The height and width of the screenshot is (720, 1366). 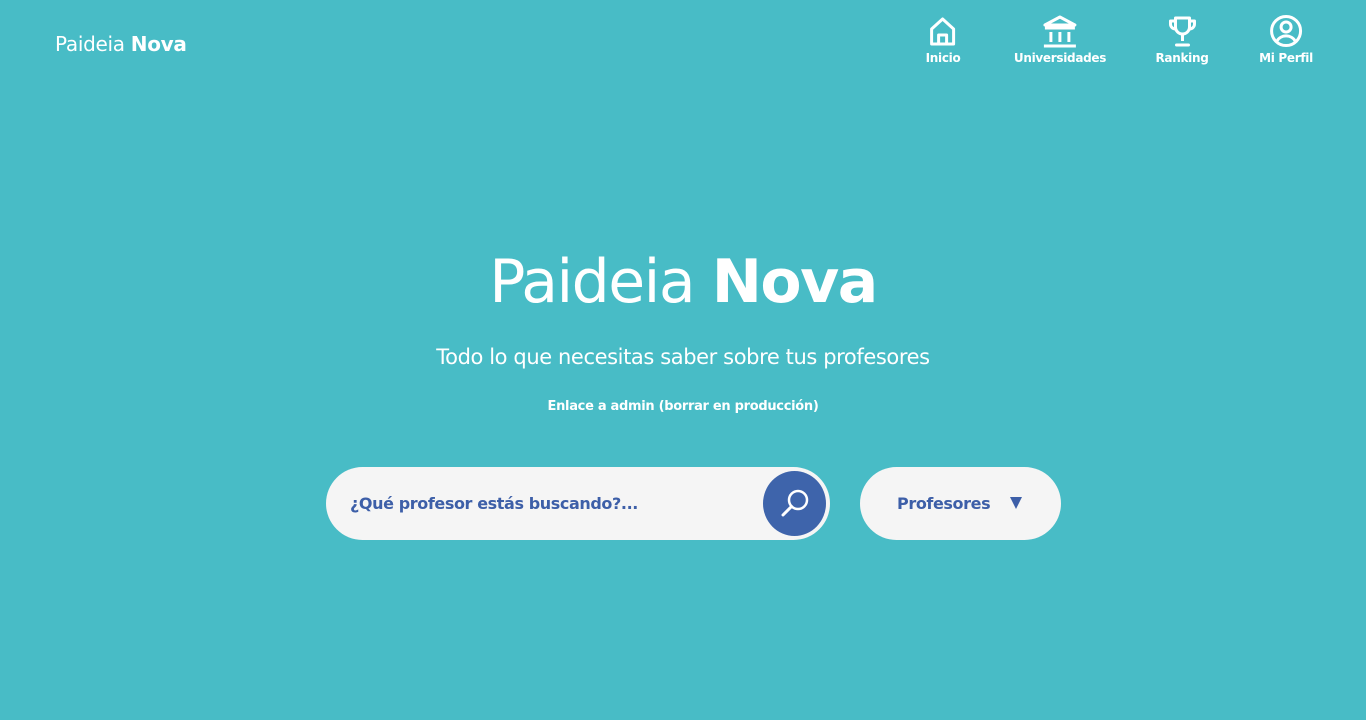 What do you see at coordinates (1286, 31) in the screenshot?
I see `user-circle-icon` at bounding box center [1286, 31].